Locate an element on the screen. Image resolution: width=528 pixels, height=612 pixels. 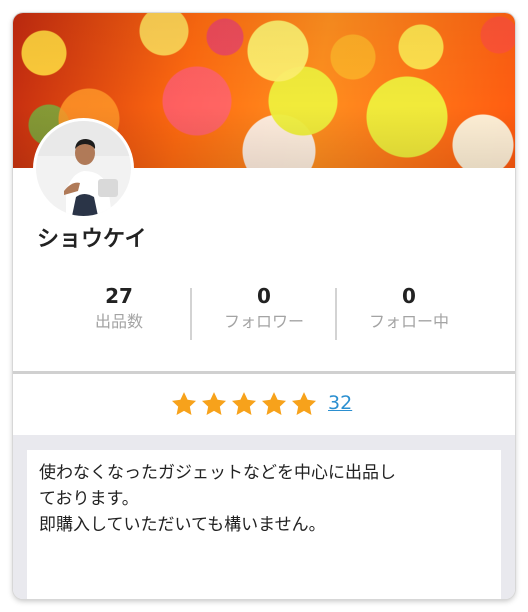
stat-followers-value: 0 is located at coordinates (264, 296).